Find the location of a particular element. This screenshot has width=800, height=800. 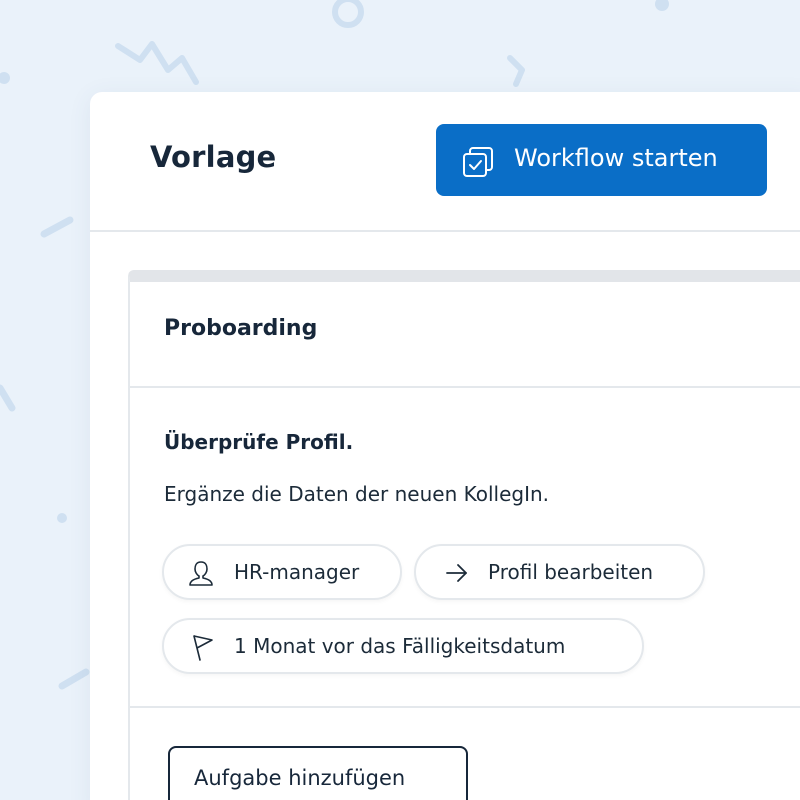

deco-circle is located at coordinates (348, 14).